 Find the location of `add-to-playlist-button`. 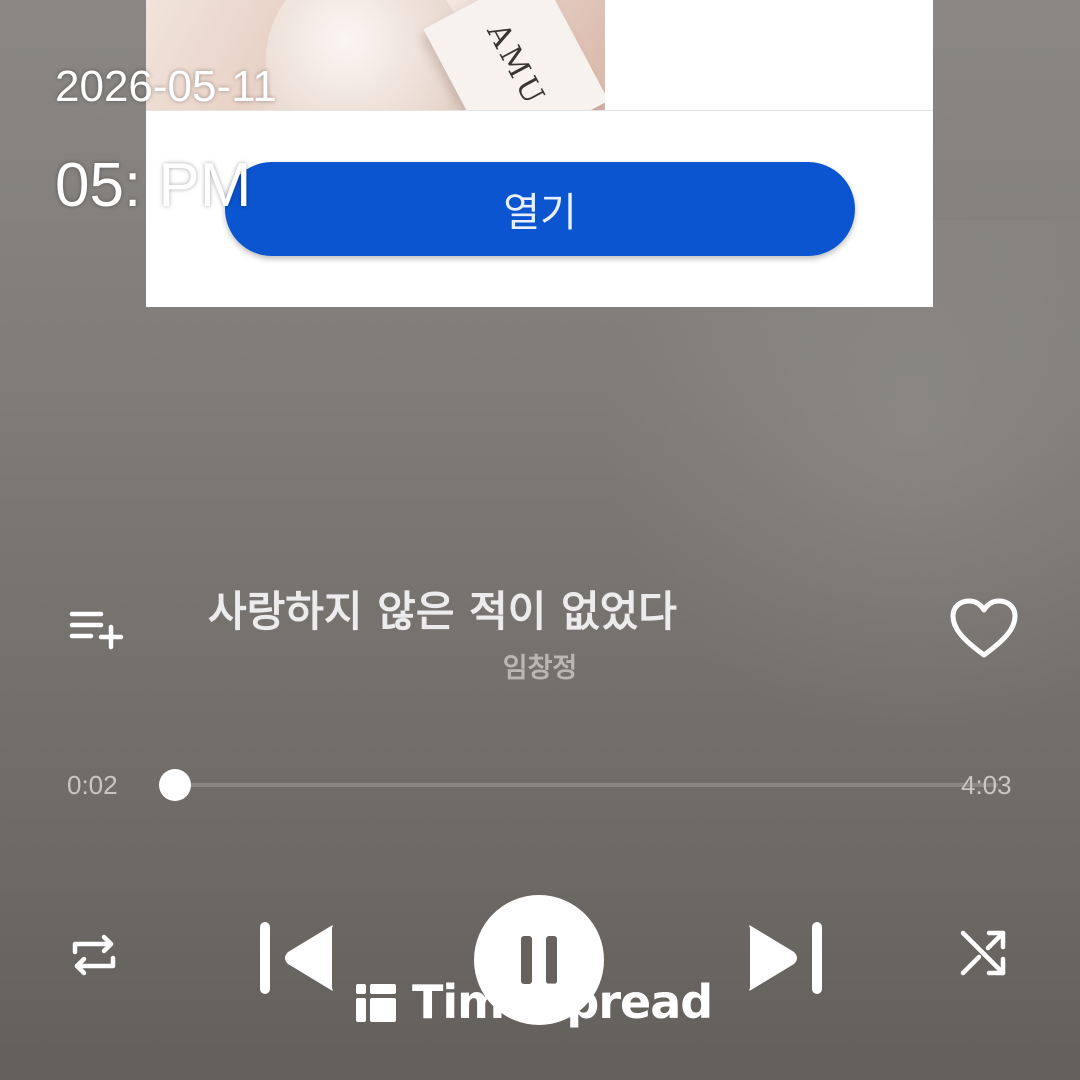

add-to-playlist-button is located at coordinates (95, 628).